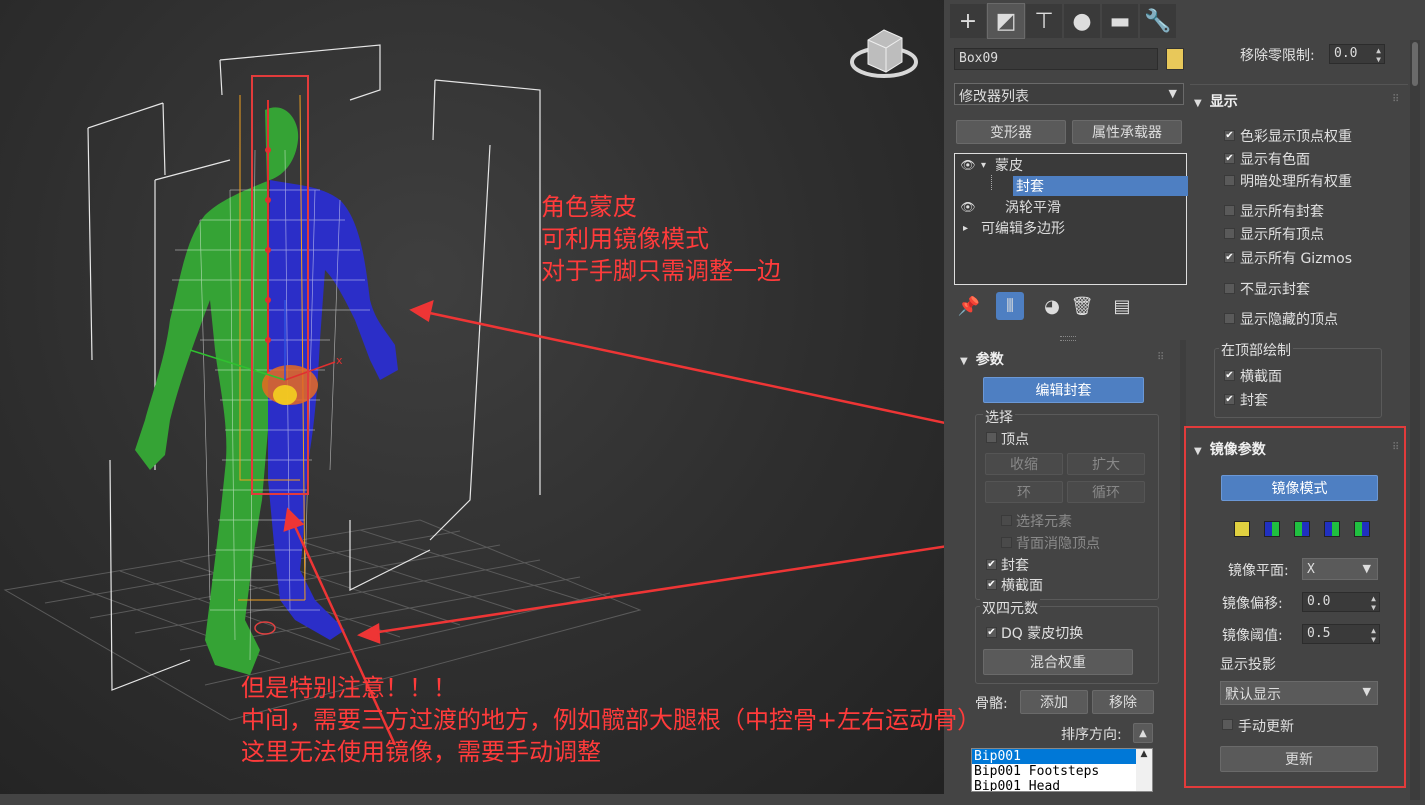 This screenshot has height=805, width=1425. I want to click on bones-list-scrollbar: ▲, so click(1144, 770).